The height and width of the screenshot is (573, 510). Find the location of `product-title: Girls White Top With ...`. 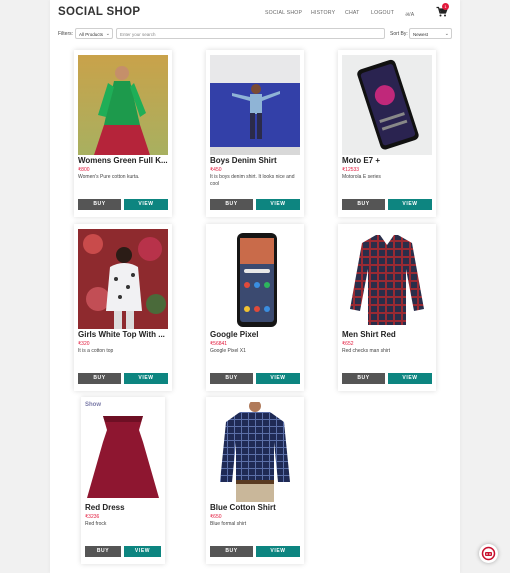

product-title: Girls White Top With ... is located at coordinates (123, 334).